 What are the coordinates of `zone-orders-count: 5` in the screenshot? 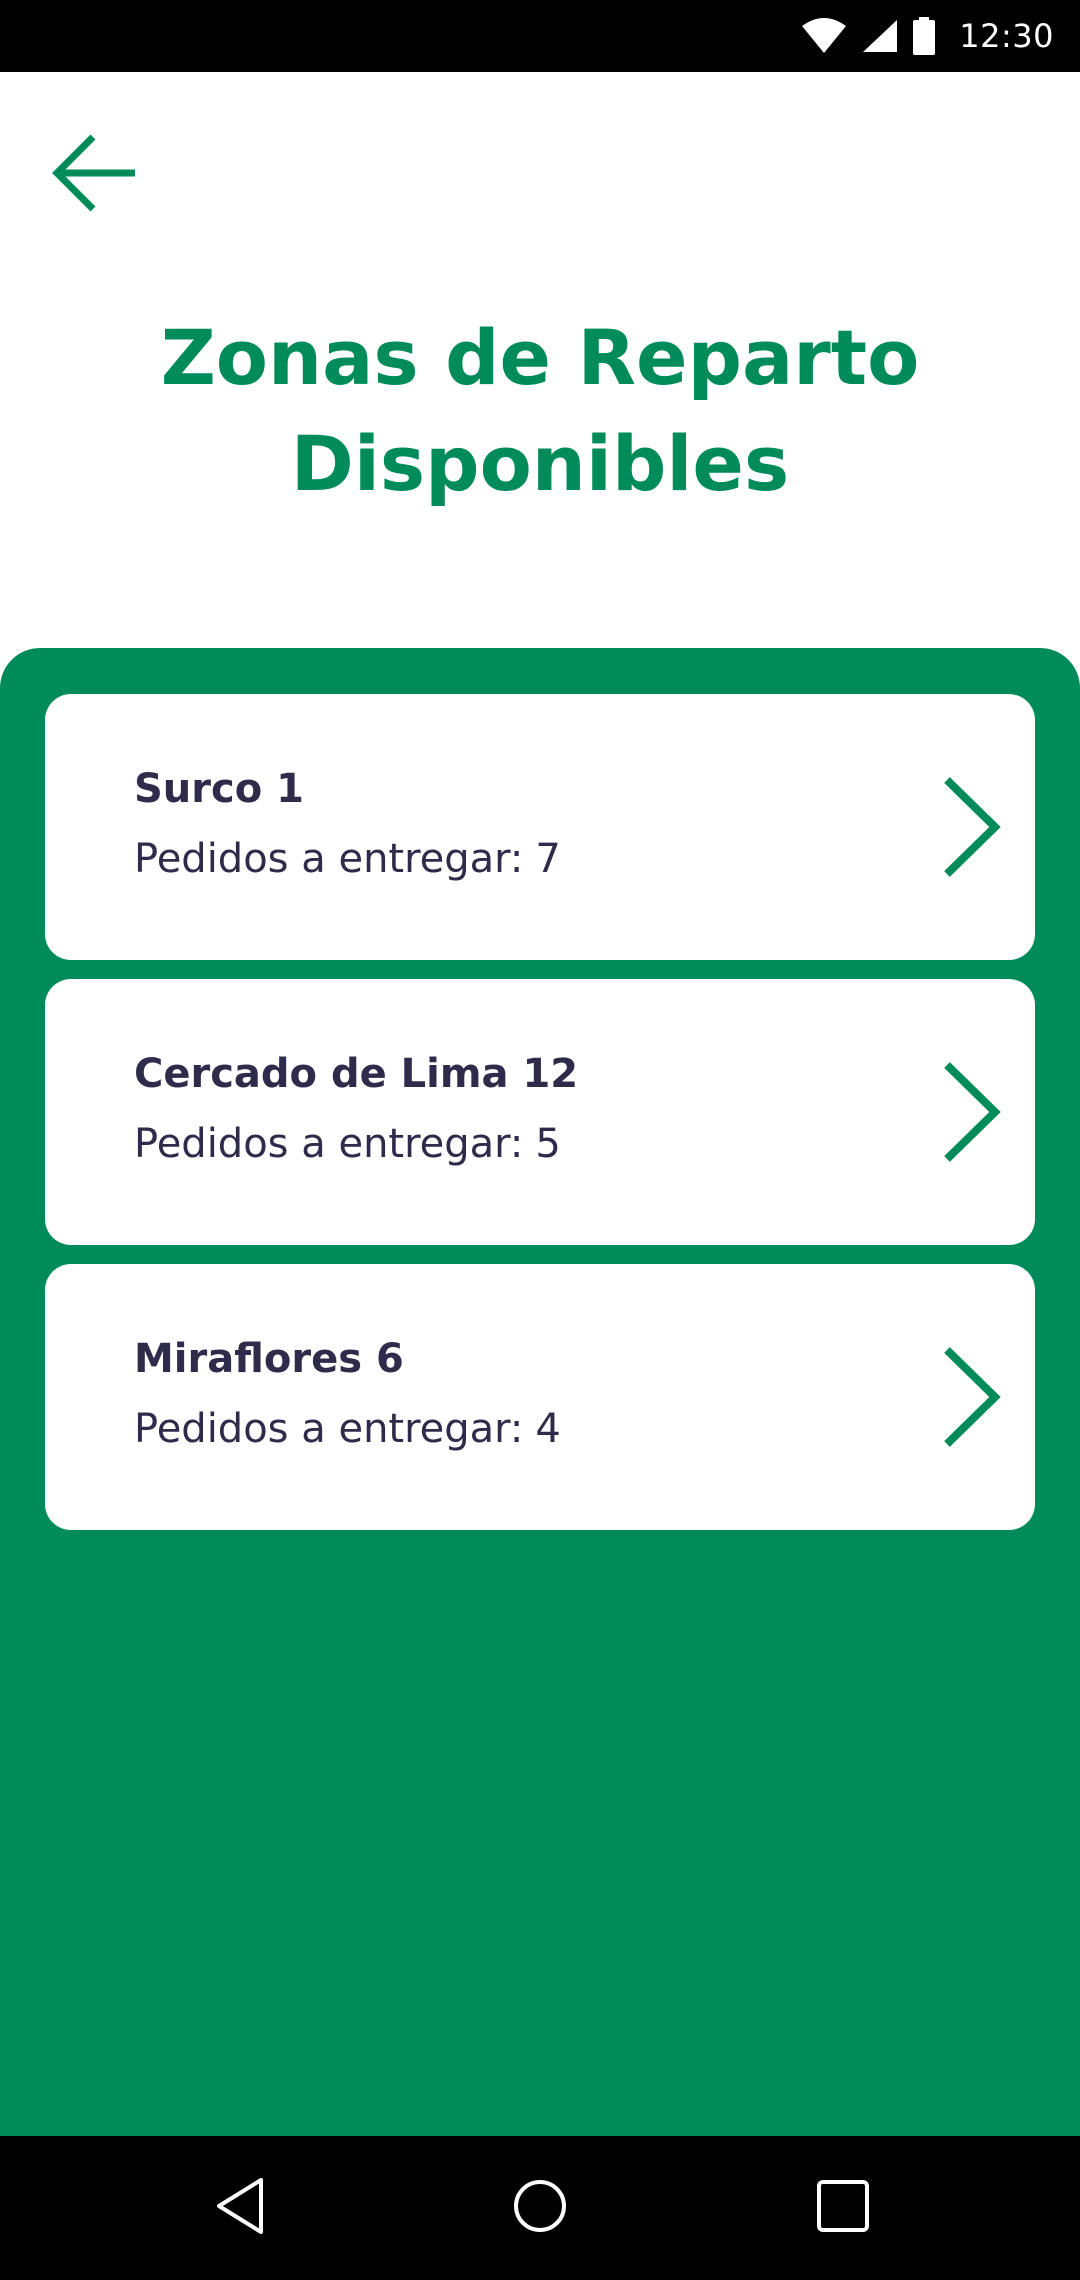 It's located at (548, 1144).